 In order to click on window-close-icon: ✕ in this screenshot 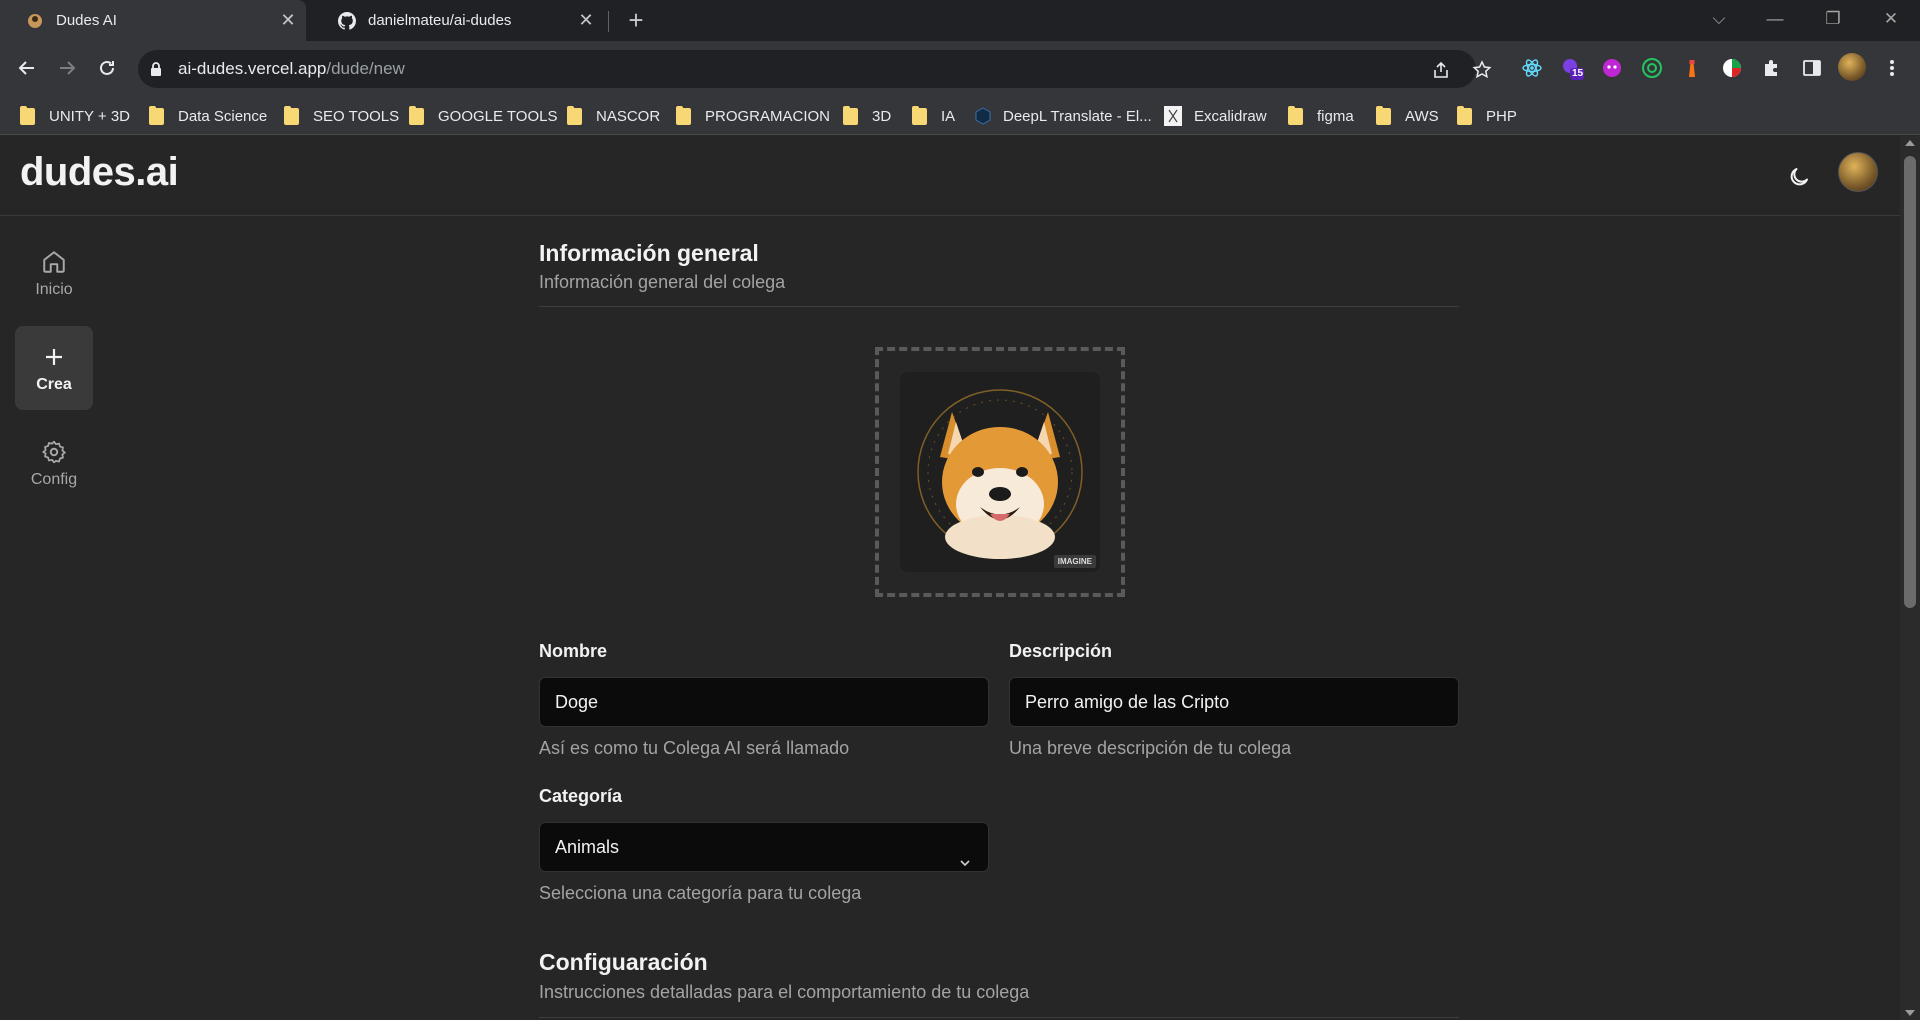, I will do `click(1891, 20)`.